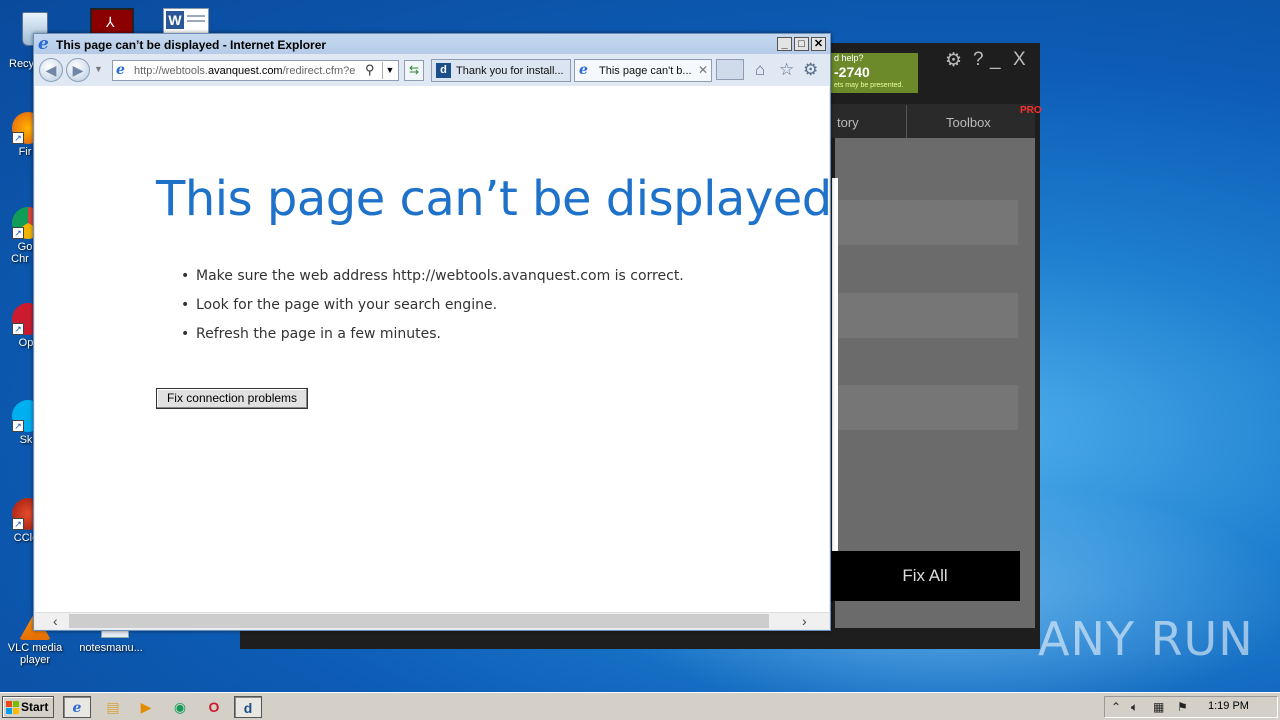 The height and width of the screenshot is (720, 1280). I want to click on search-icon: ⚲, so click(370, 70).